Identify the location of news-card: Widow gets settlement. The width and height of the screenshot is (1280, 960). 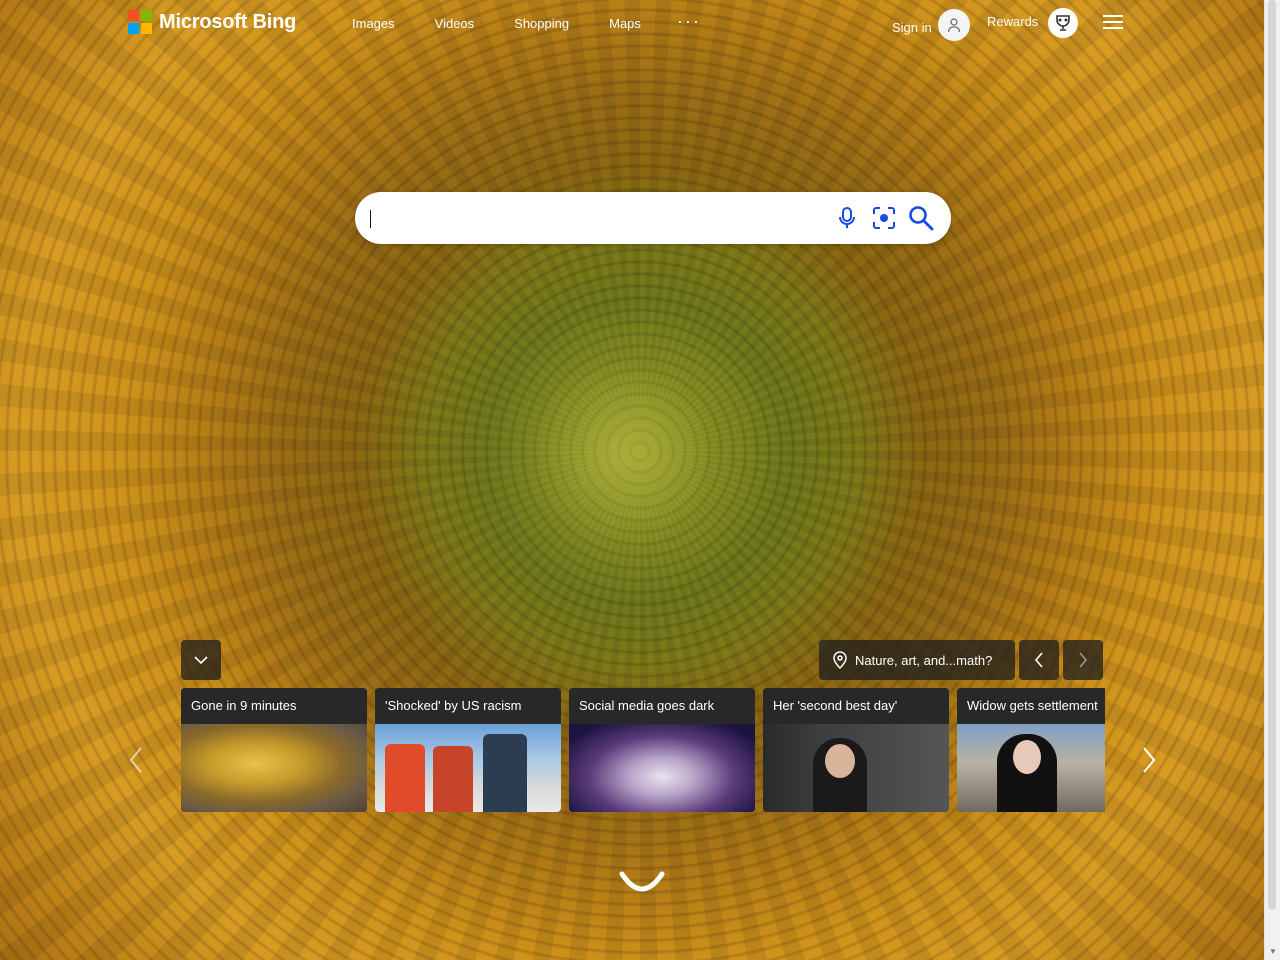
(1031, 750).